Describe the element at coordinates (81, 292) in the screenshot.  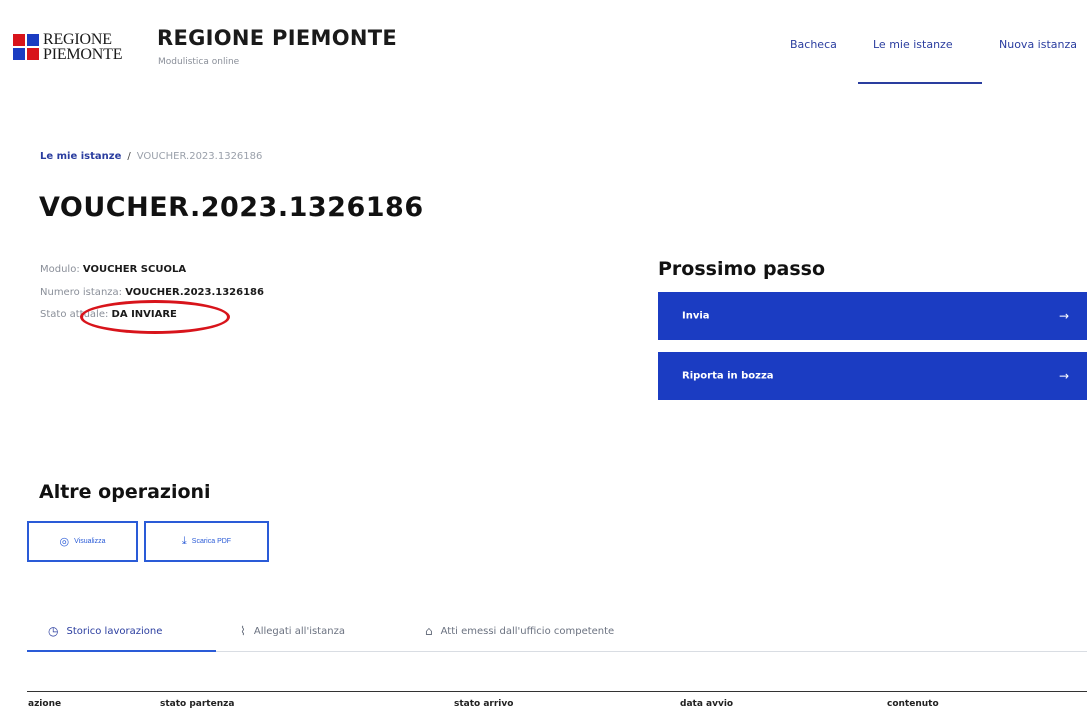
I see `info-numero-label: Numero istanza:` at that location.